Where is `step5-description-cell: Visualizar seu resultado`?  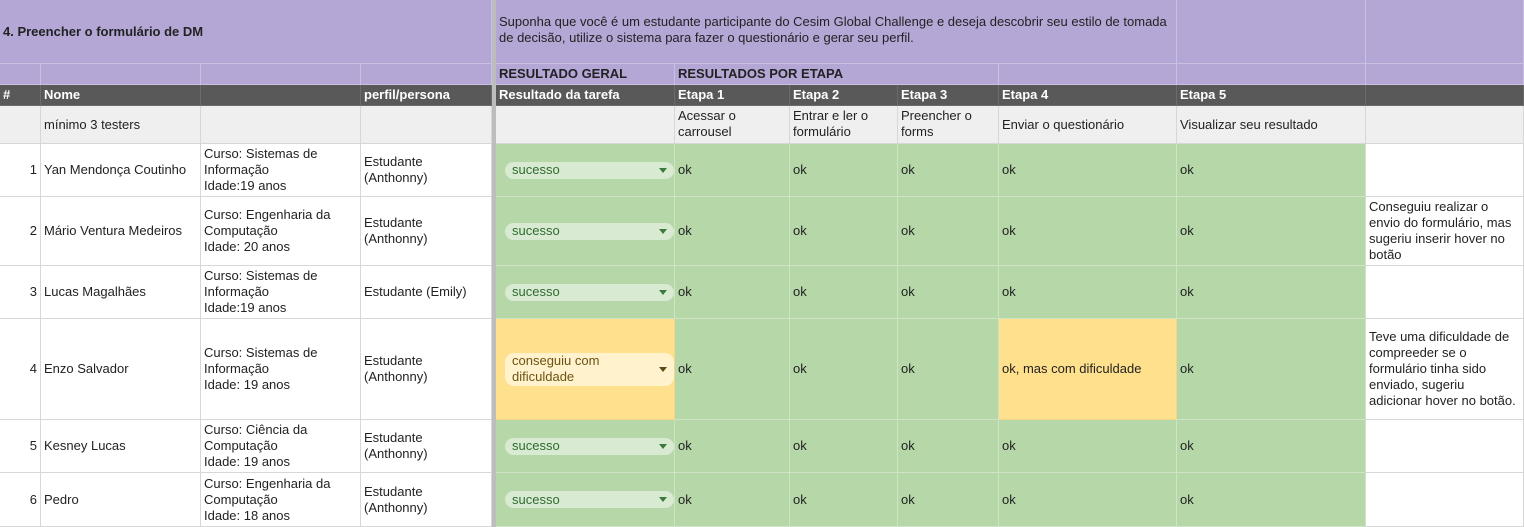 step5-description-cell: Visualizar seu resultado is located at coordinates (1271, 125).